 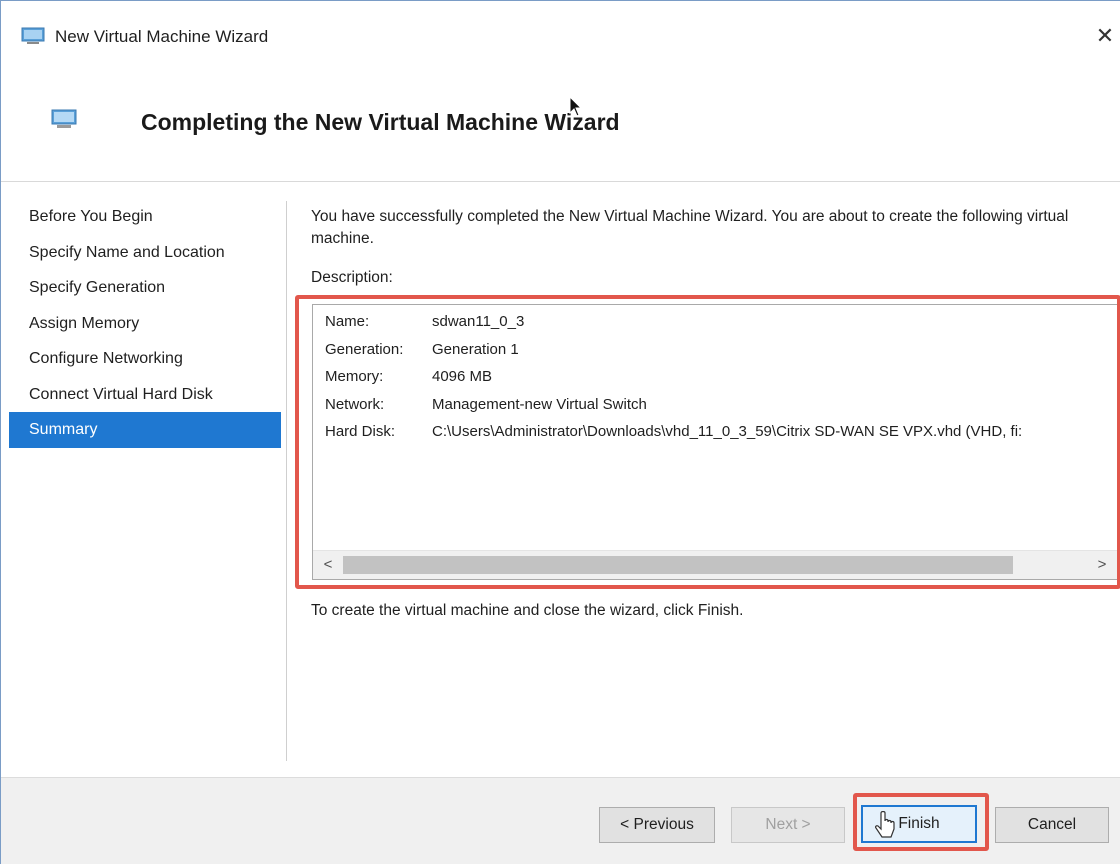 What do you see at coordinates (145, 288) in the screenshot?
I see `nav-item-specify-generation: Specify Generation` at bounding box center [145, 288].